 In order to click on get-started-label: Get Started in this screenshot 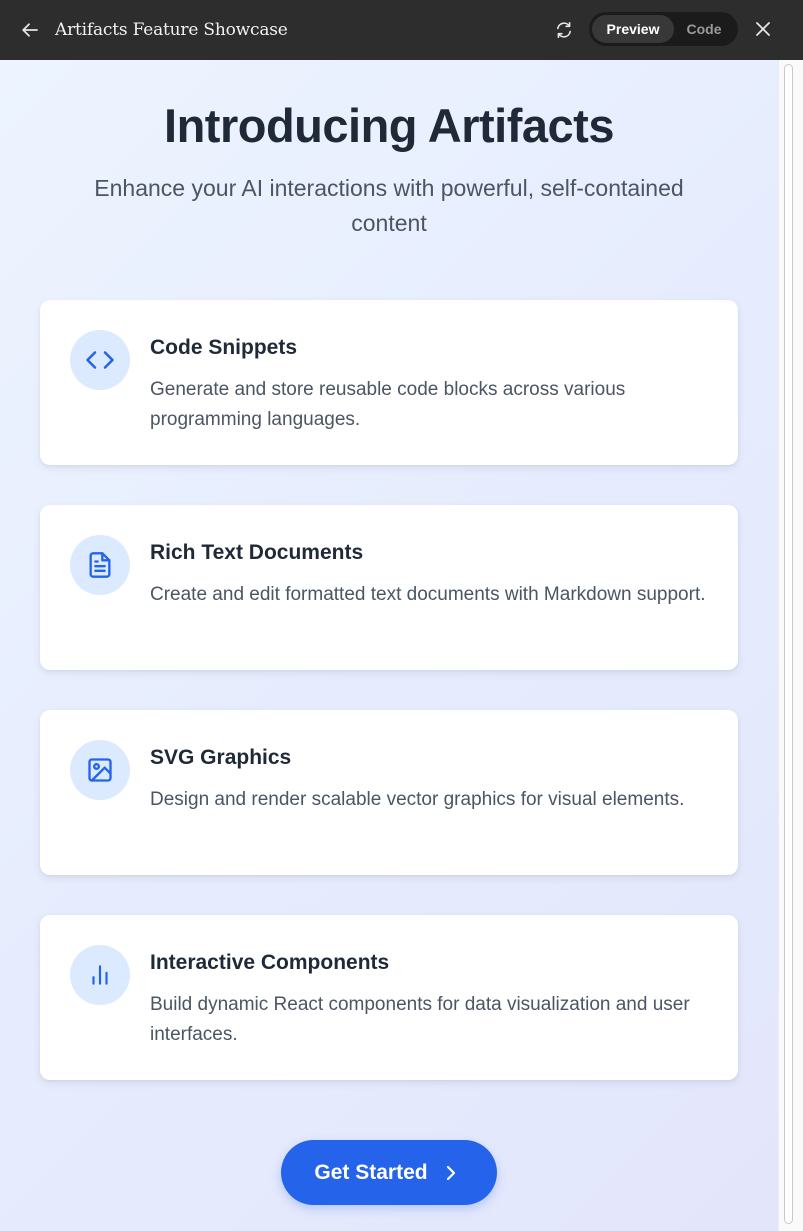, I will do `click(371, 1172)`.